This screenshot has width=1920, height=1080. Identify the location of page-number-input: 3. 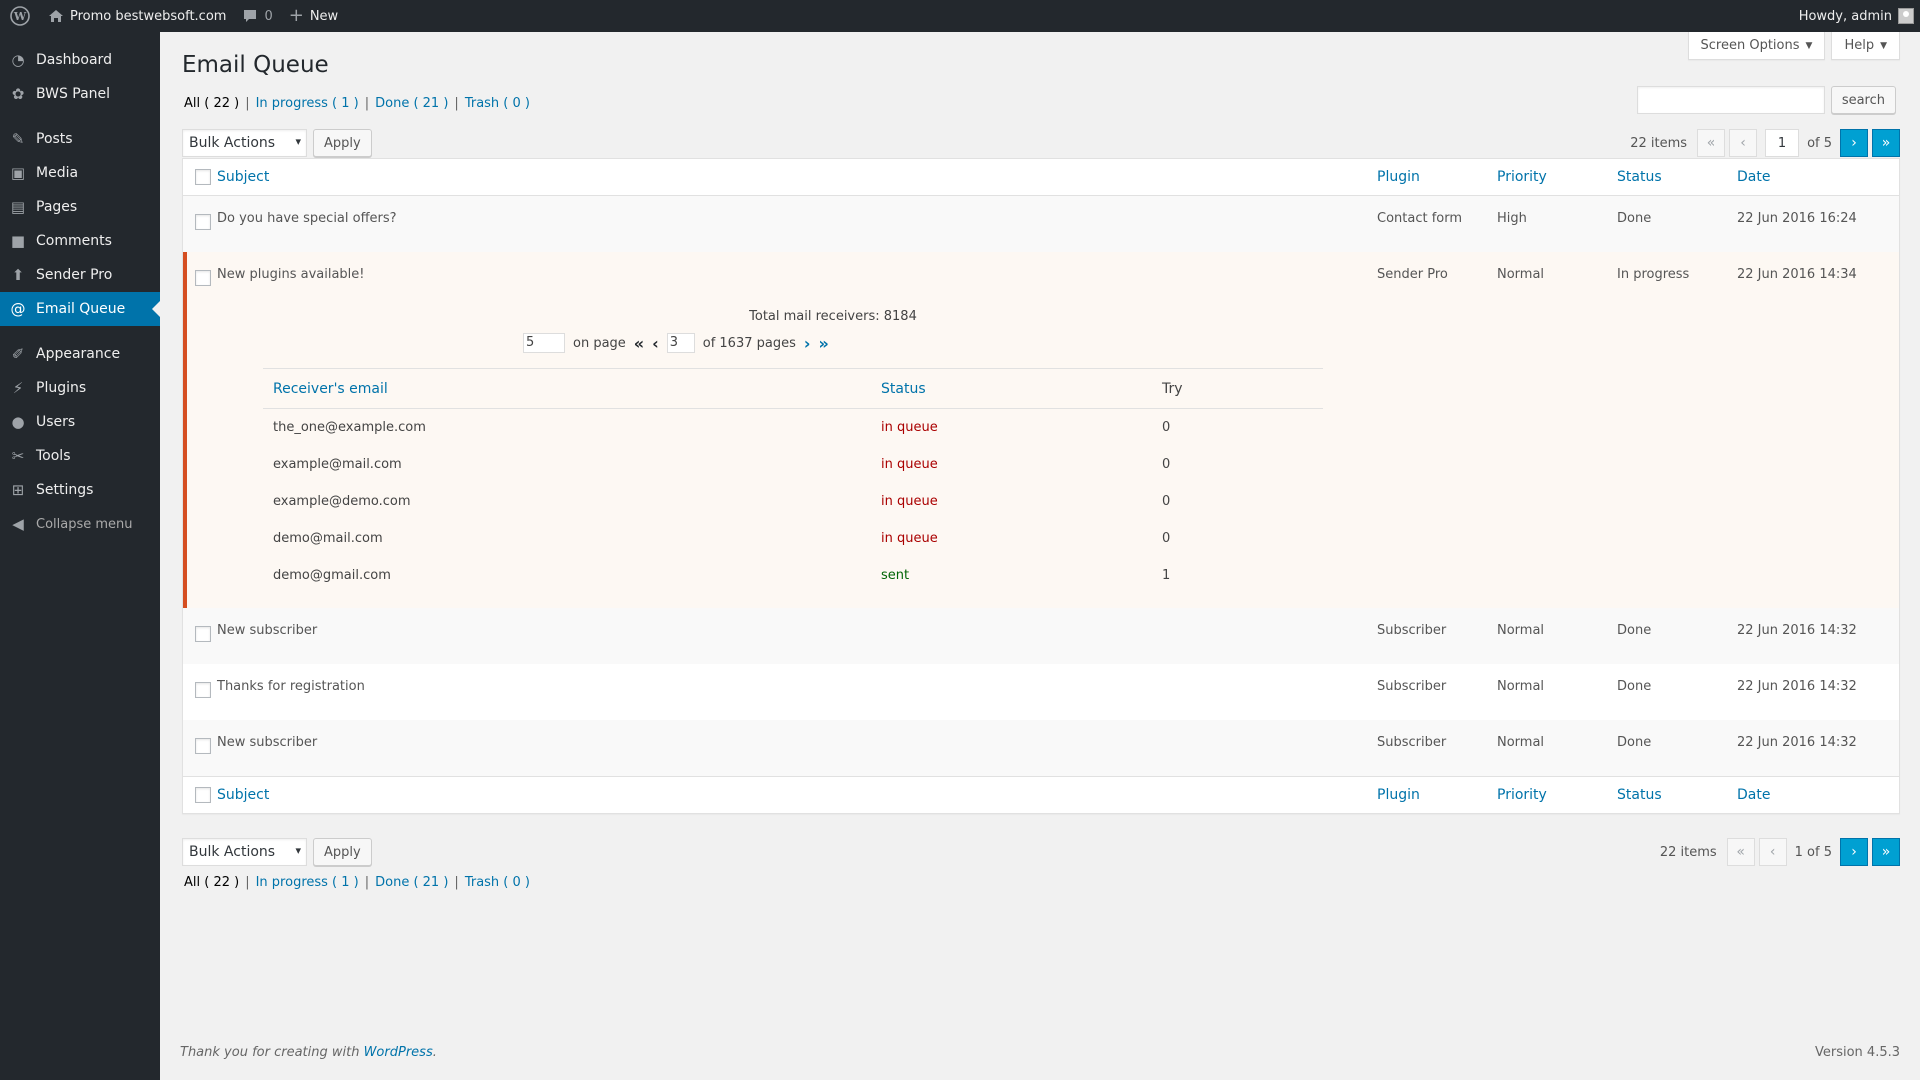
(680, 343).